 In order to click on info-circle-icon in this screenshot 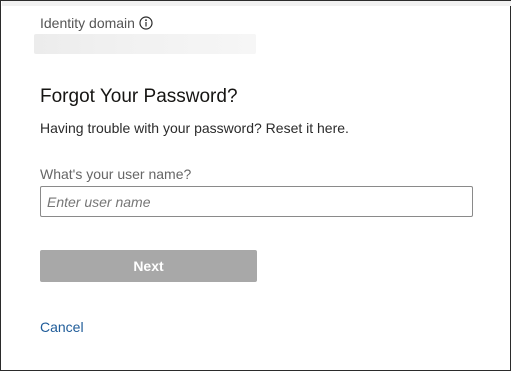, I will do `click(146, 23)`.